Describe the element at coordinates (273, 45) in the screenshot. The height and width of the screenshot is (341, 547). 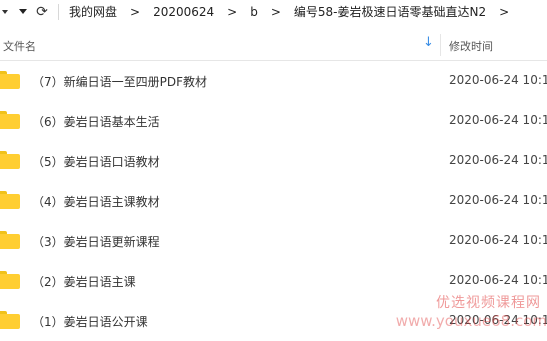
I see `file-list-header: 文件名 ↓ 修改时间` at that location.